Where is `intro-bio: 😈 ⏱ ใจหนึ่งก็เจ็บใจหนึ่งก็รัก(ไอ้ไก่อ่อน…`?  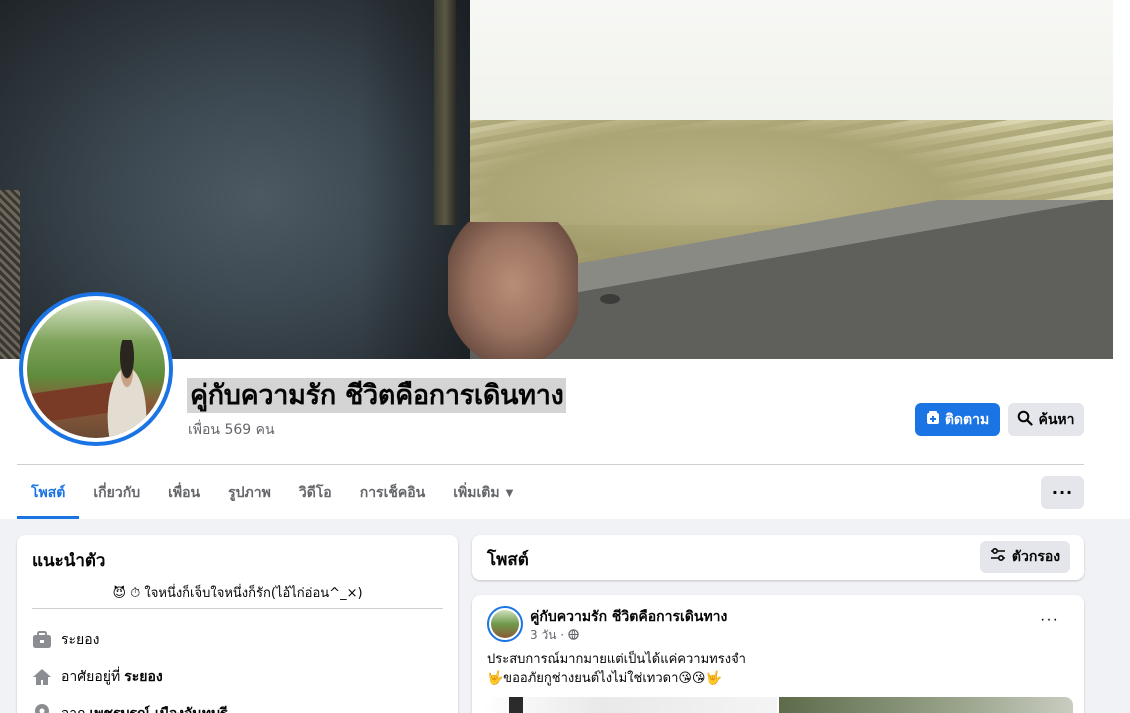 intro-bio: 😈 ⏱ ใจหนึ่งก็เจ็บใจหนึ่งก็รัก(ไอ้ไก่อ่อน… is located at coordinates (237, 593).